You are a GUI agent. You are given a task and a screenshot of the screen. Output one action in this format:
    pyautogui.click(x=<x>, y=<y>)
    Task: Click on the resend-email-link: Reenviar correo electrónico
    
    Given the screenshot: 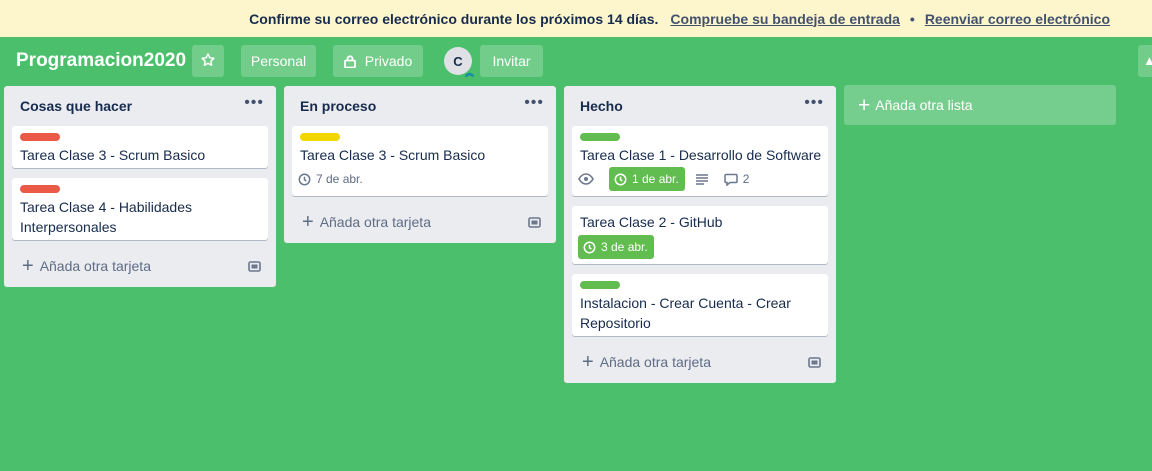 What is the action you would take?
    pyautogui.click(x=1017, y=19)
    